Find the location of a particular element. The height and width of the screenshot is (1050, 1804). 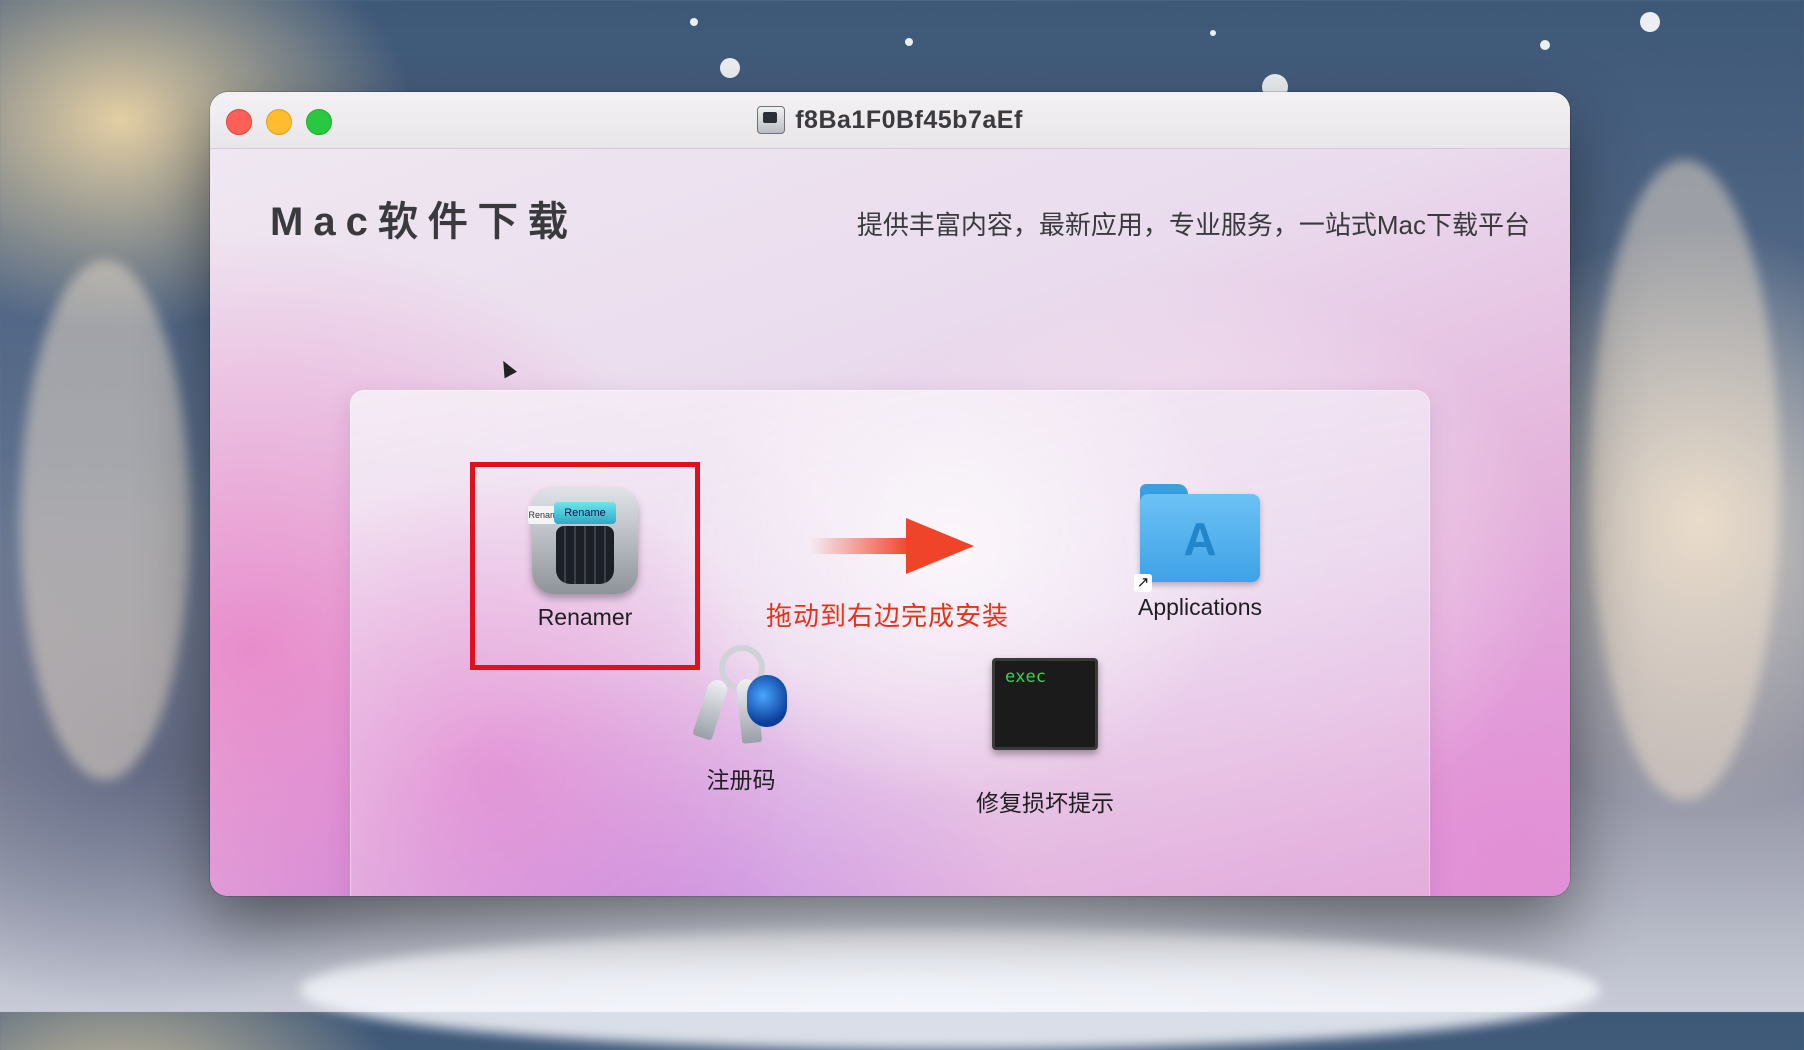

repair-exec-label: 修复损坏提示 is located at coordinates (1045, 803).